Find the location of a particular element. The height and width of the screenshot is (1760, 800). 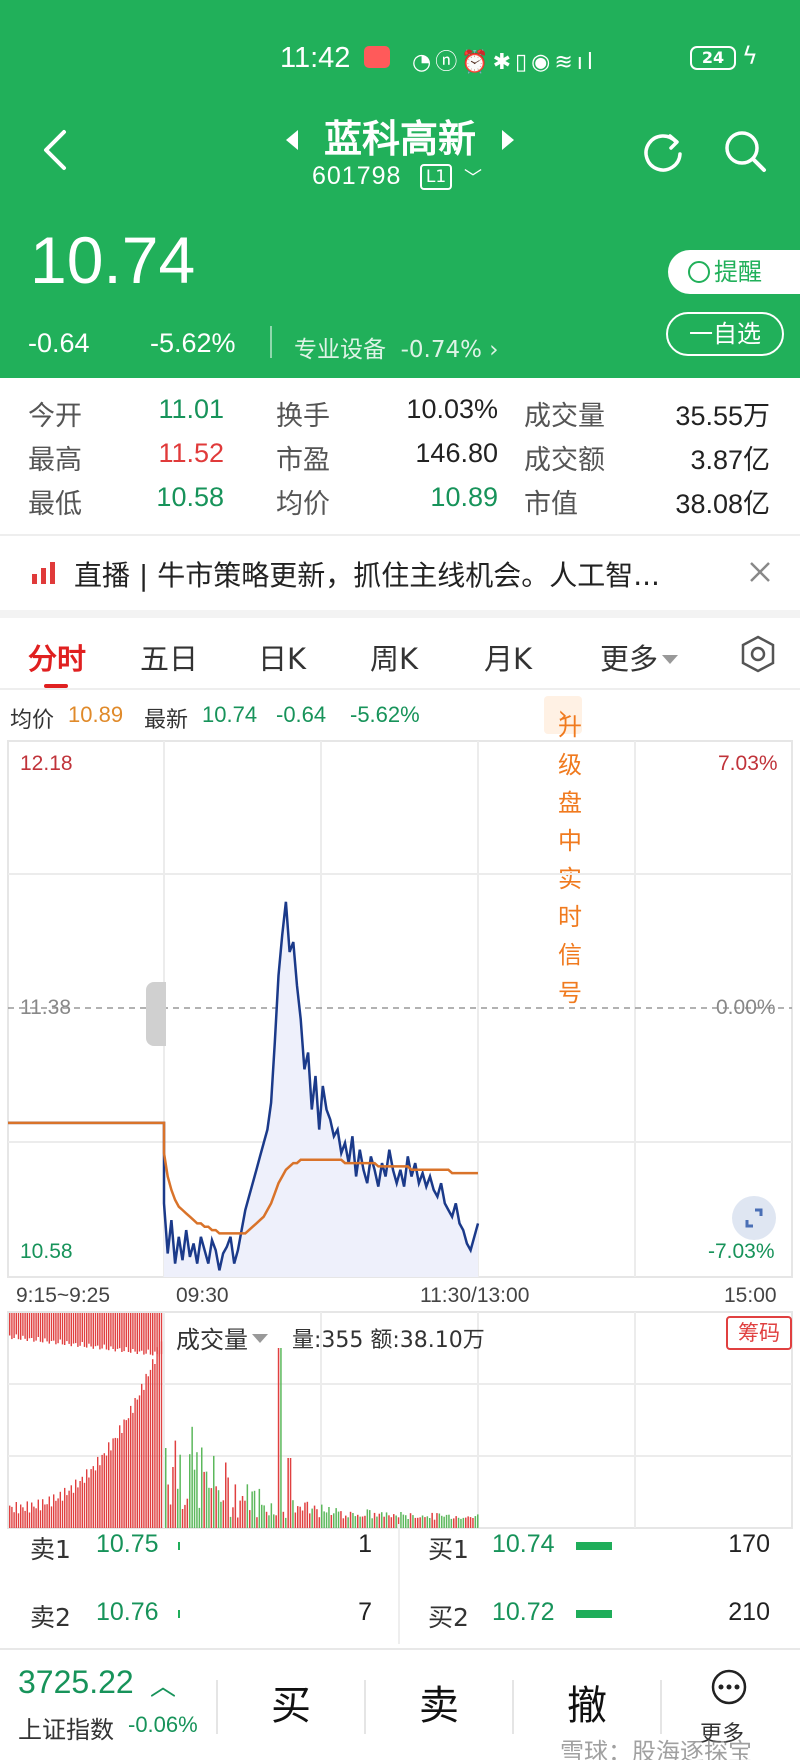

chevron-down-icon: ﹀ is located at coordinates (473, 177).